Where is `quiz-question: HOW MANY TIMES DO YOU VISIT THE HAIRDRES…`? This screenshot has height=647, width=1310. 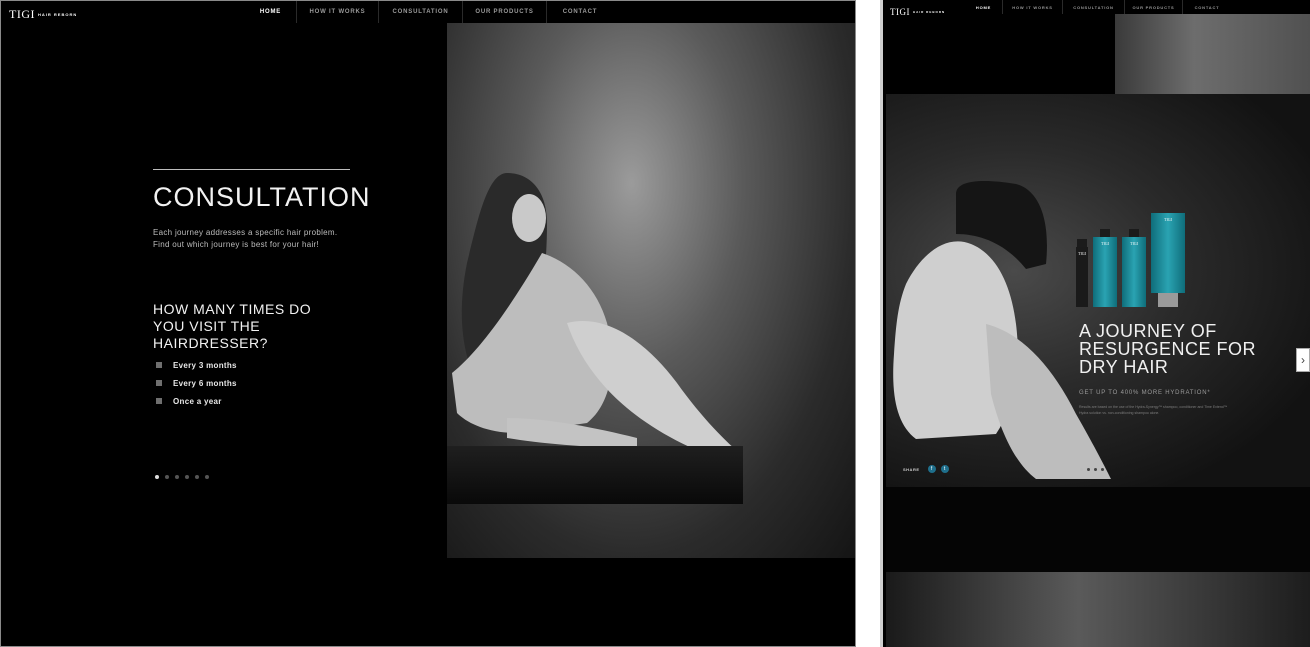
quiz-question: HOW MANY TIMES DO YOU VISIT THE HAIRDRES… is located at coordinates (232, 326).